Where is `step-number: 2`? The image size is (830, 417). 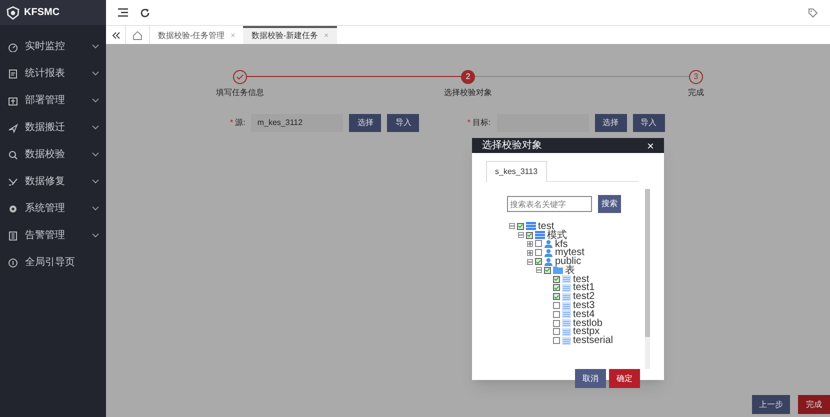
step-number: 2 is located at coordinates (468, 77).